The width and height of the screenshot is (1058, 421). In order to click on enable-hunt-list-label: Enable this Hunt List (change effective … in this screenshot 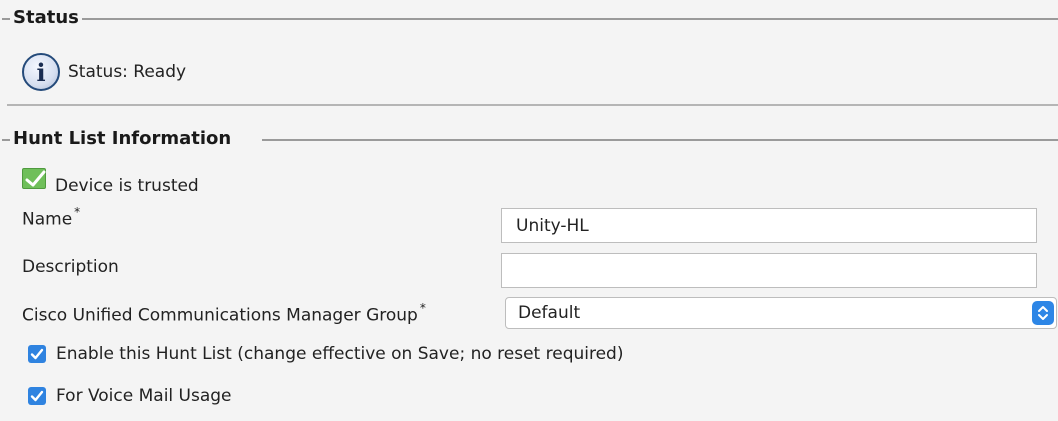, I will do `click(340, 354)`.